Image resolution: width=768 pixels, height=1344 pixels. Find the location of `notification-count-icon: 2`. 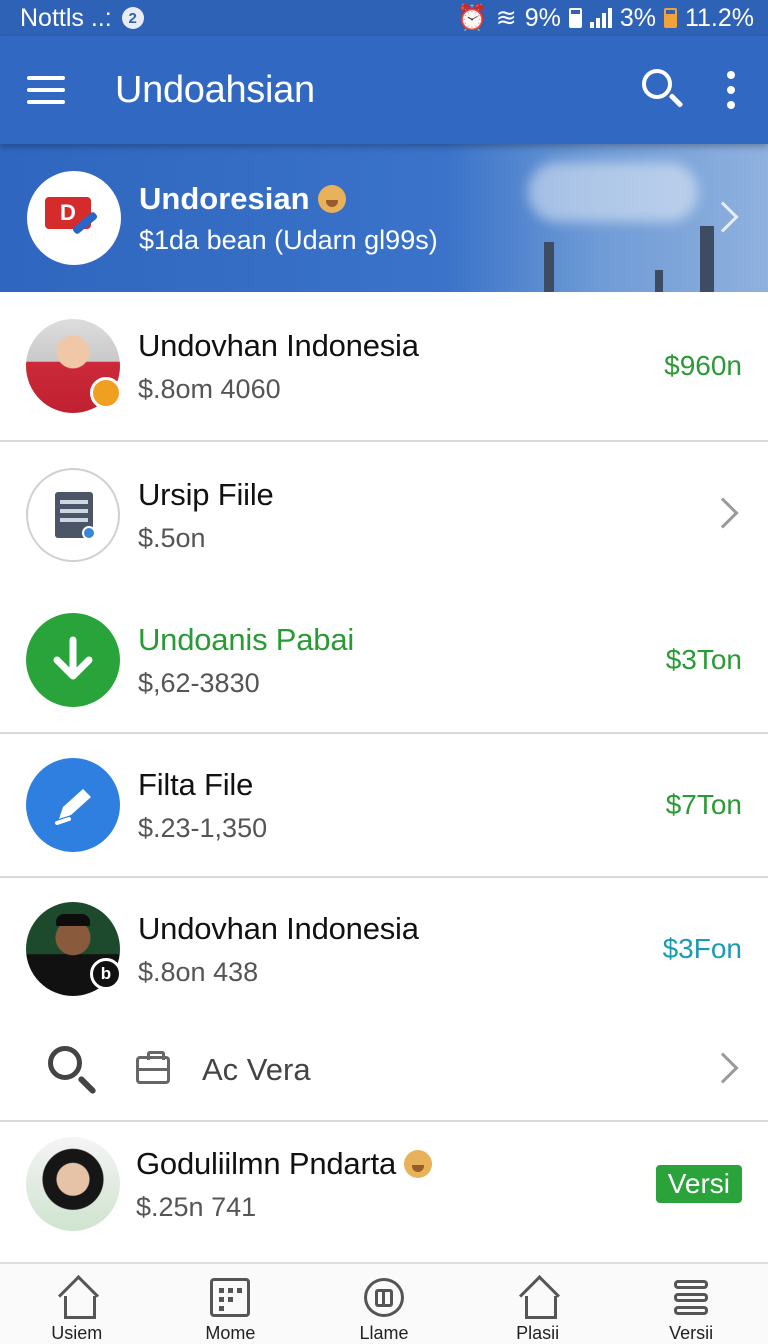

notification-count-icon: 2 is located at coordinates (132, 18).